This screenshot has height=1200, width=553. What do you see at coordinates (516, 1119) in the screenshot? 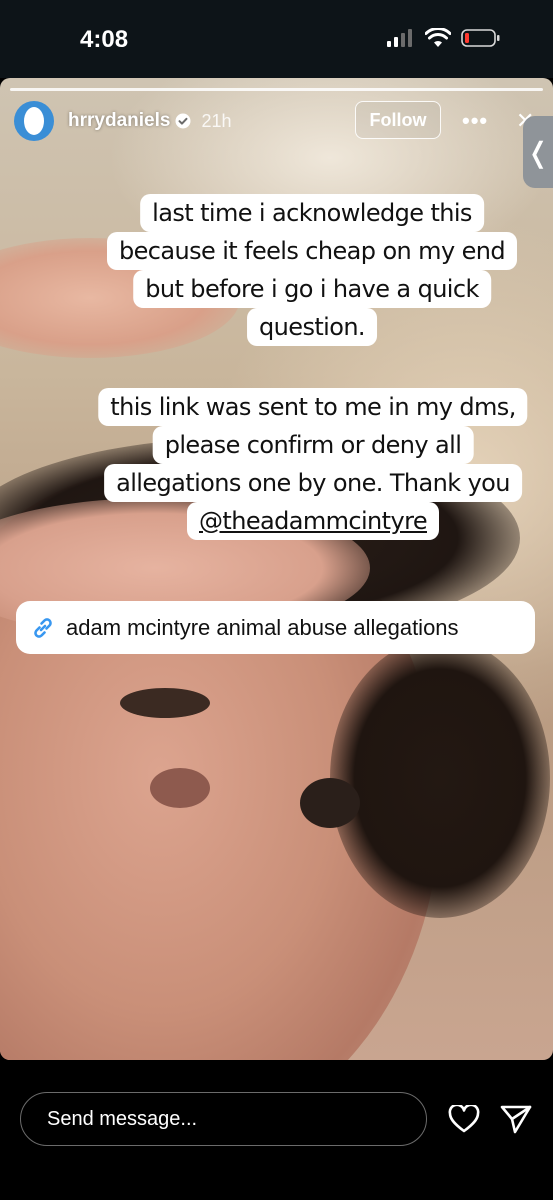
I see `send-icon` at bounding box center [516, 1119].